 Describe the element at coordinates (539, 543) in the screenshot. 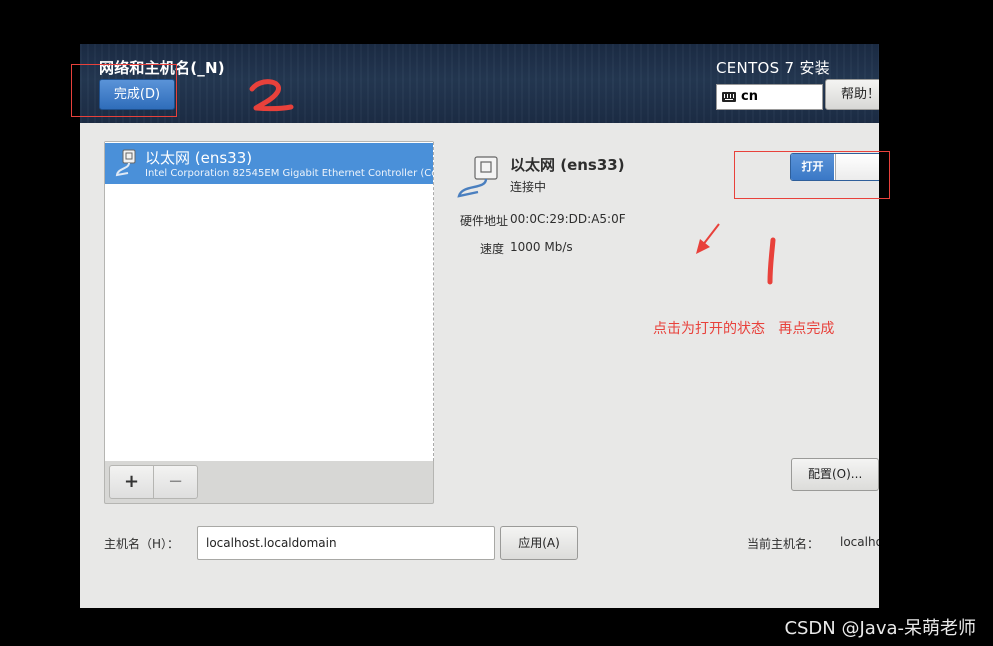

I see `apply-button: 应用(A)` at that location.